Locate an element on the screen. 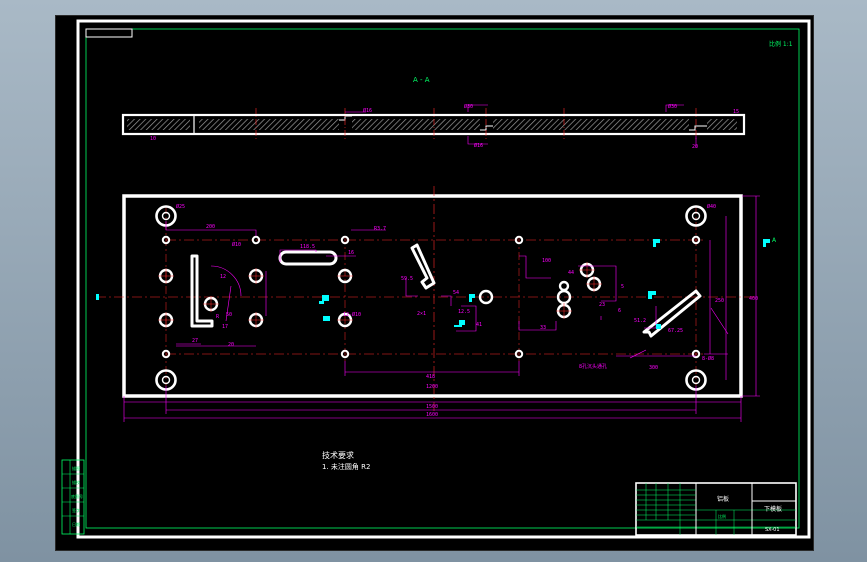  dim-100: 100 is located at coordinates (546, 261).